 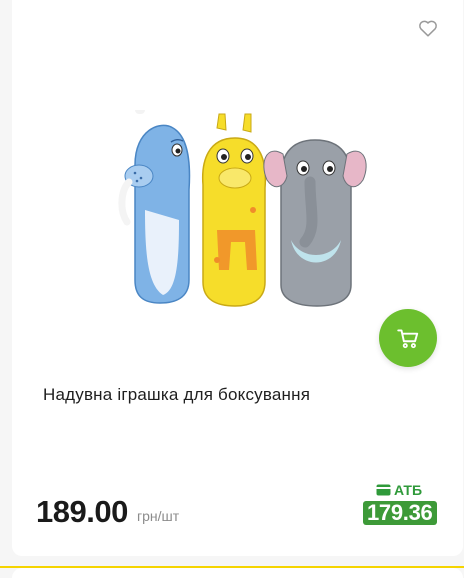 I want to click on heart-outline-icon, so click(x=428, y=28).